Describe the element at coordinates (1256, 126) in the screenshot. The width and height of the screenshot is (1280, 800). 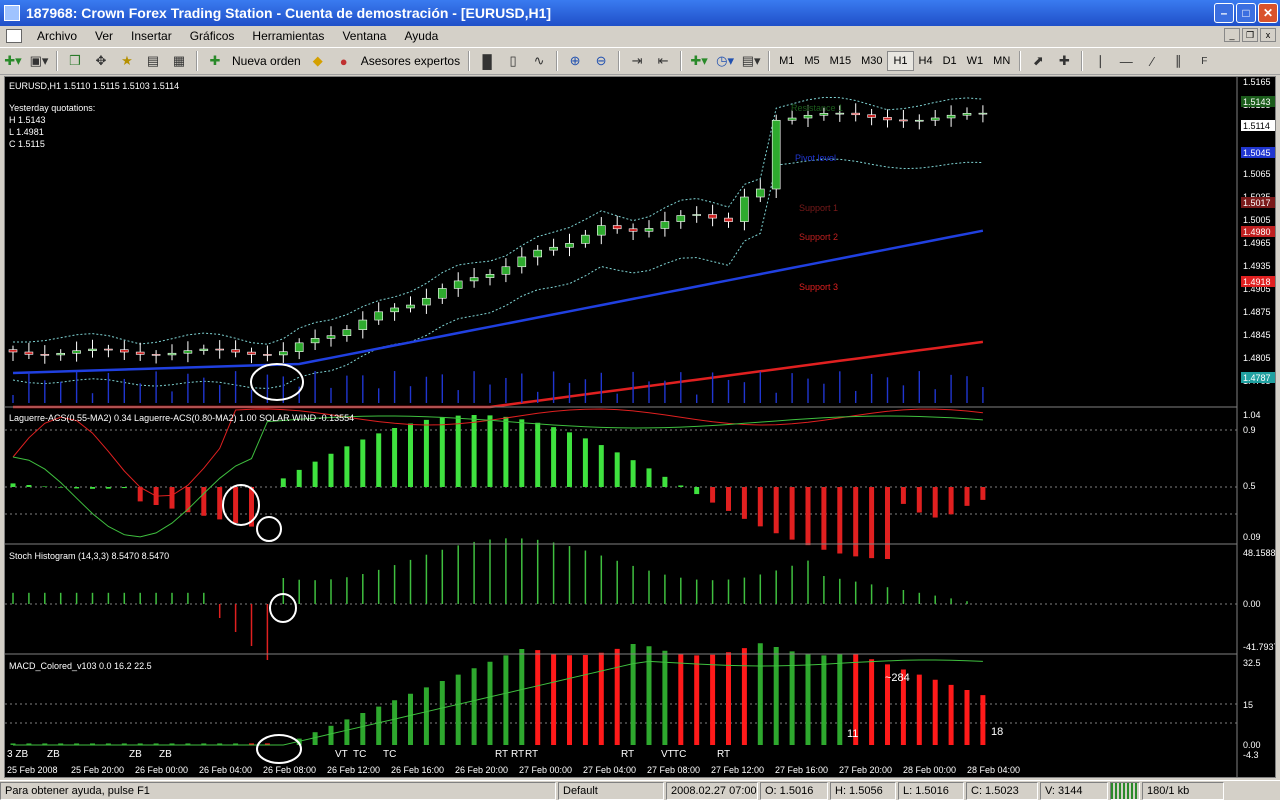
I see `price-badge-label: 1.5114` at that location.